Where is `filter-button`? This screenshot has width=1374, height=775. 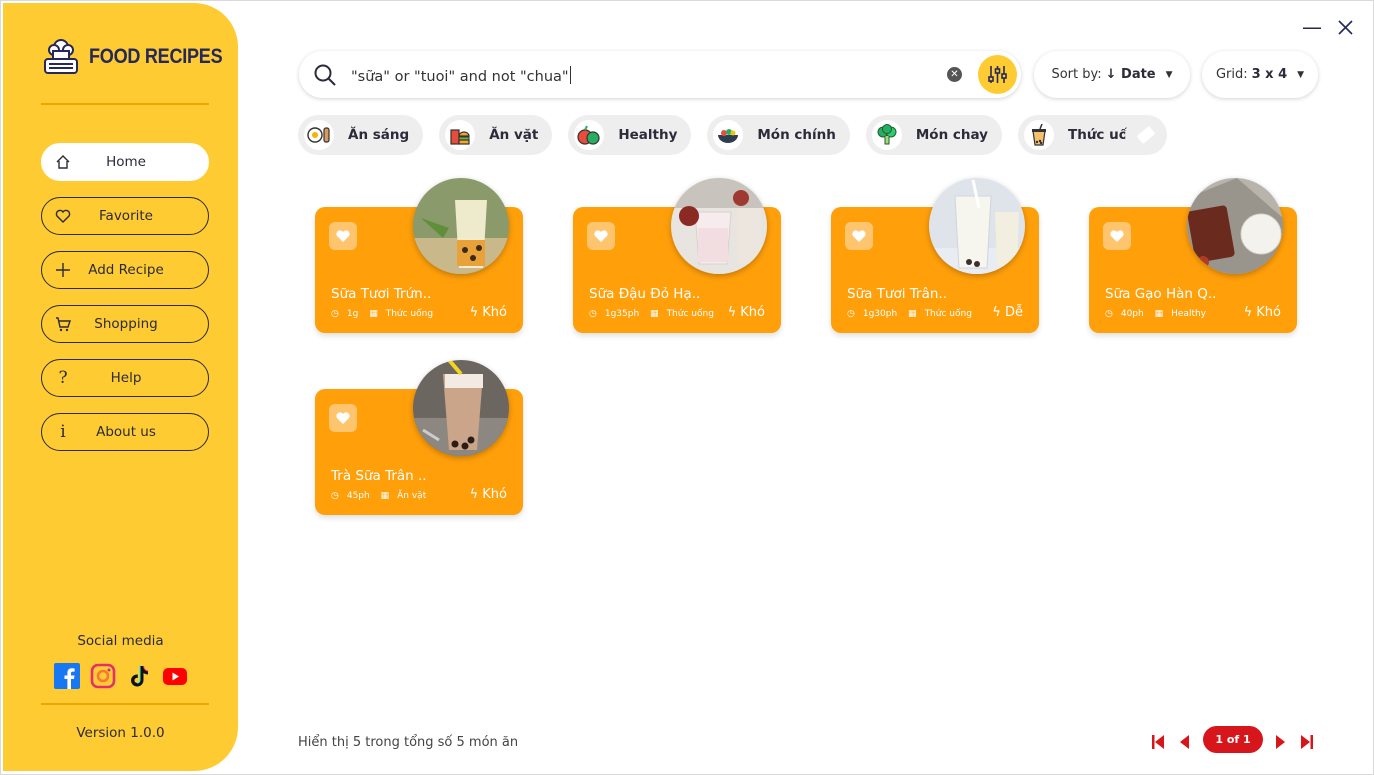
filter-button is located at coordinates (997, 74).